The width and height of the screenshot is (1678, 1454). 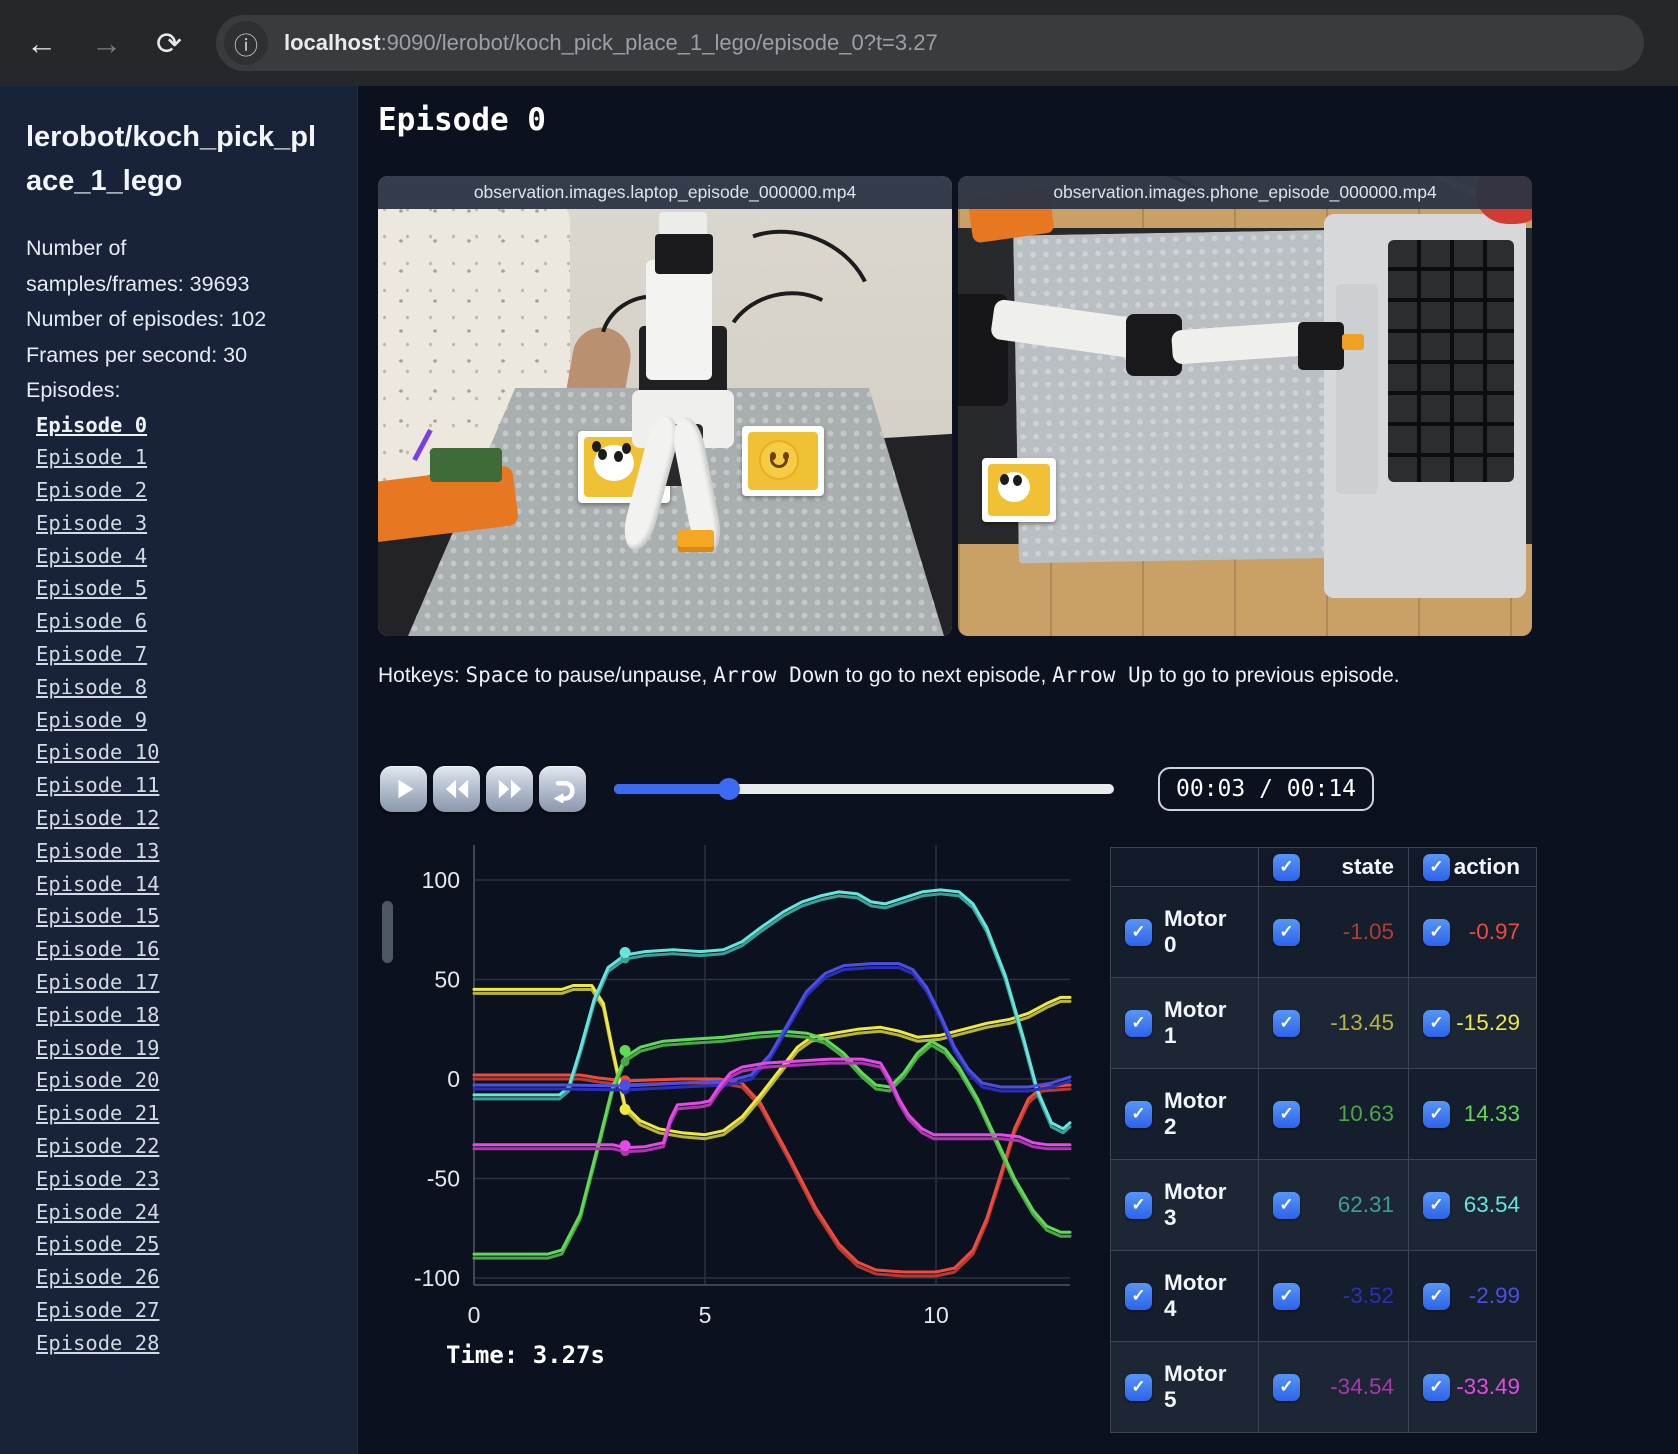 What do you see at coordinates (1195, 931) in the screenshot?
I see `motor-label: Motor 0` at bounding box center [1195, 931].